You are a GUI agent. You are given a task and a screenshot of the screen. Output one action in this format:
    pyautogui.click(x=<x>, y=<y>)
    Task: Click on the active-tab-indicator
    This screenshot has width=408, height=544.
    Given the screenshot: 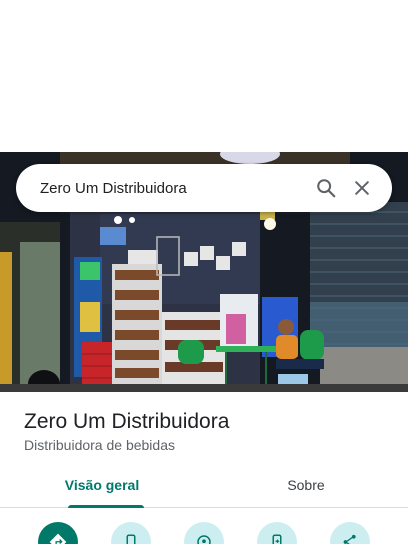 What is the action you would take?
    pyautogui.click(x=106, y=506)
    